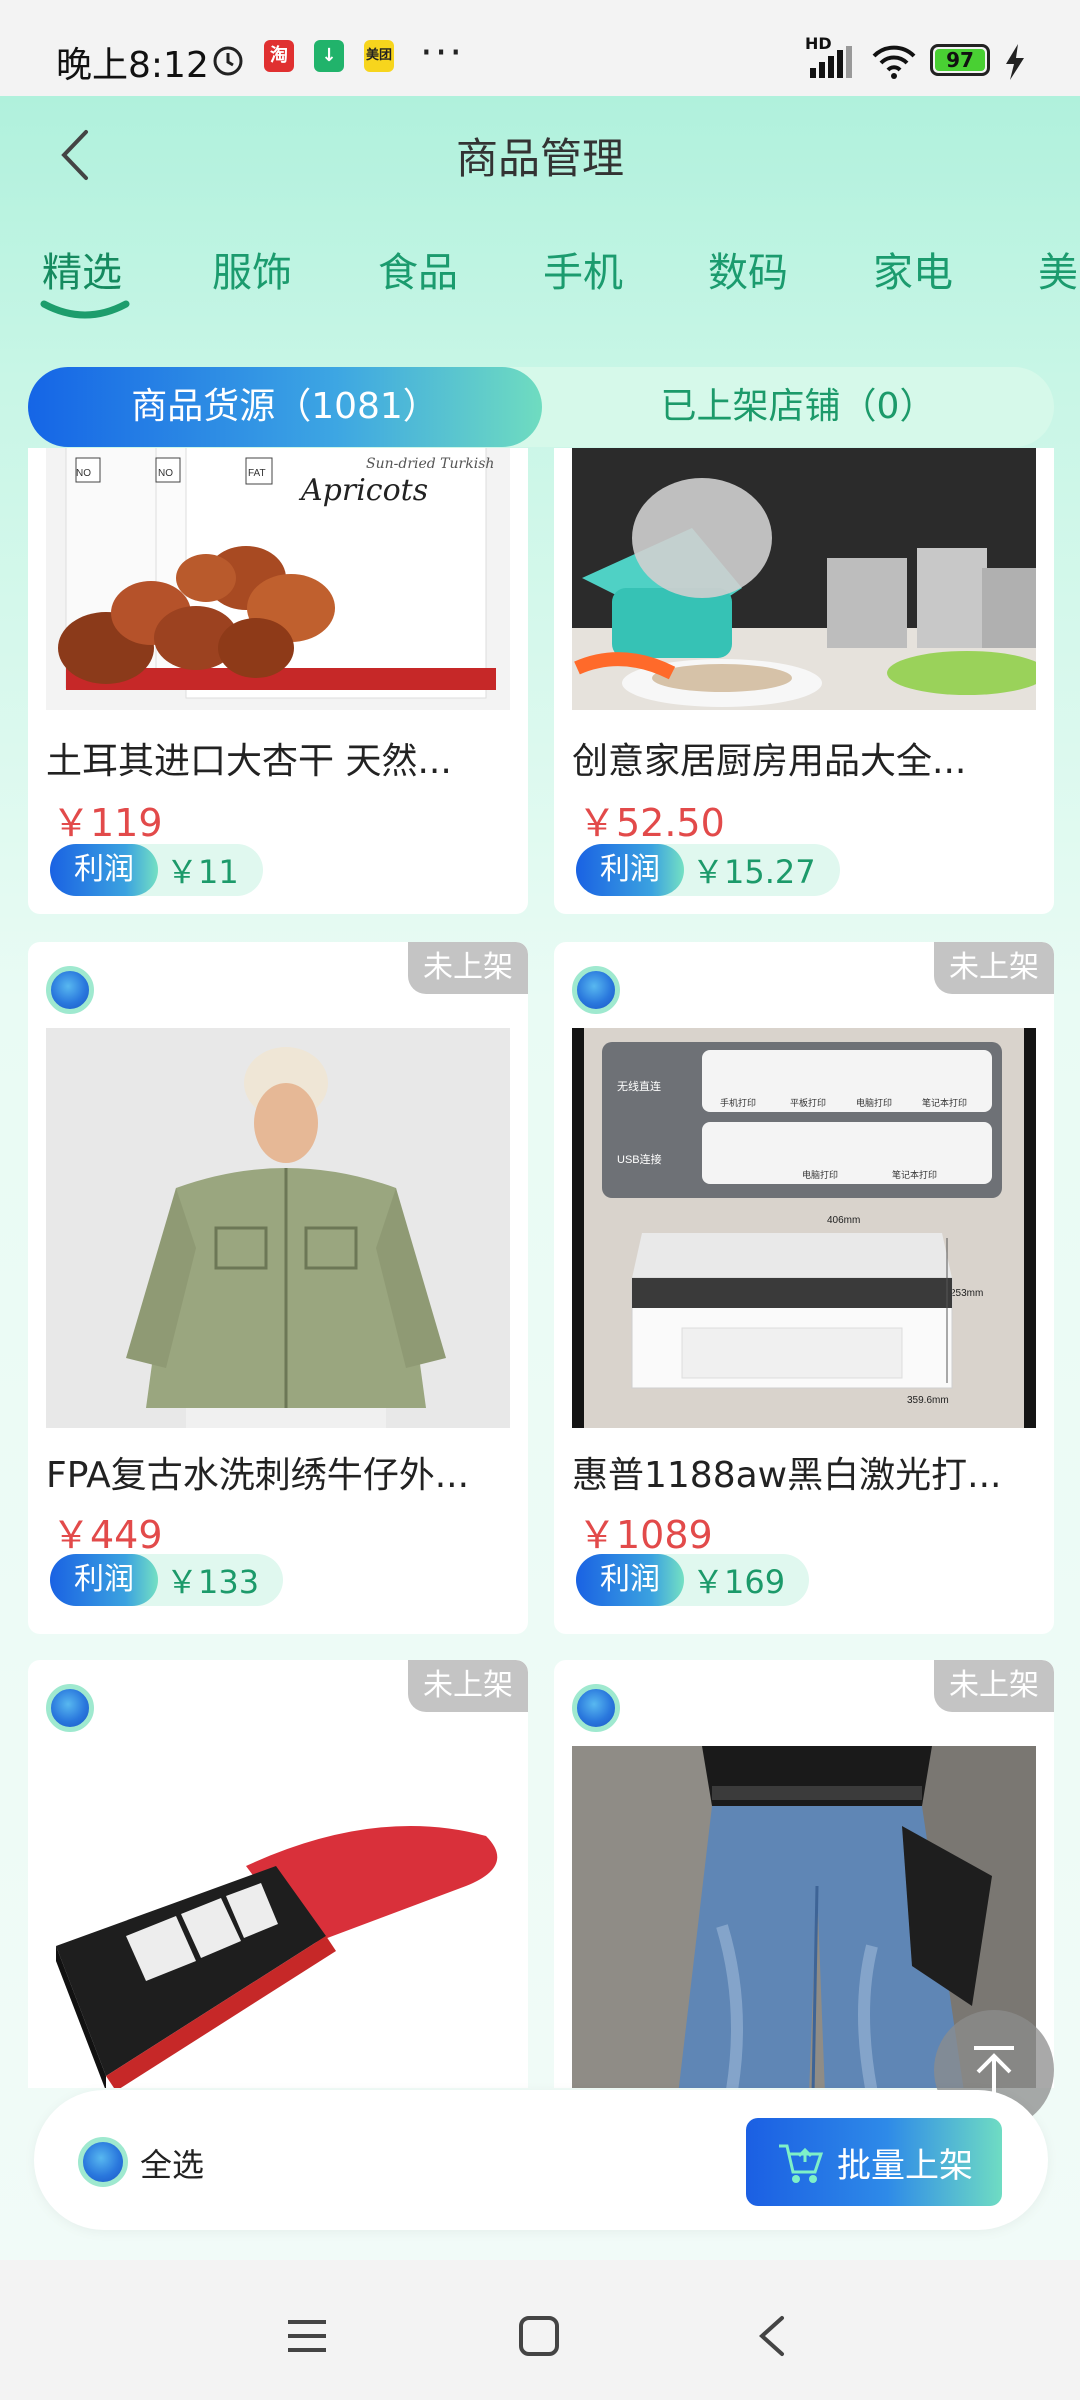  I want to click on tab-jiadian: 家电, so click(913, 269).